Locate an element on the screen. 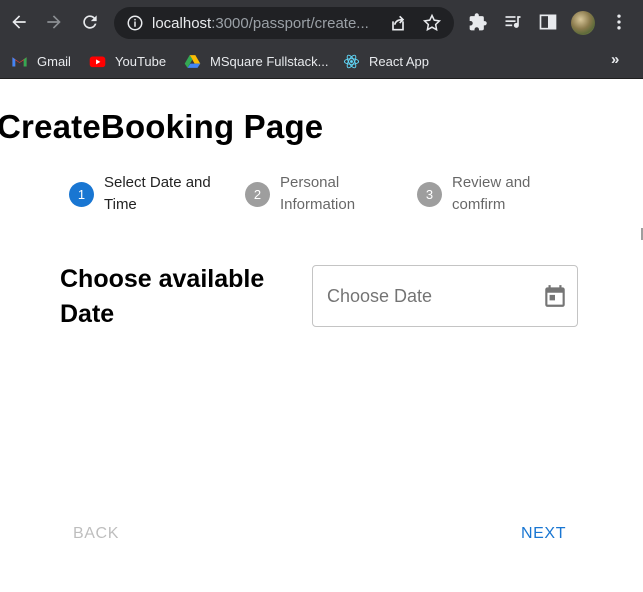  youtube-icon is located at coordinates (97, 61).